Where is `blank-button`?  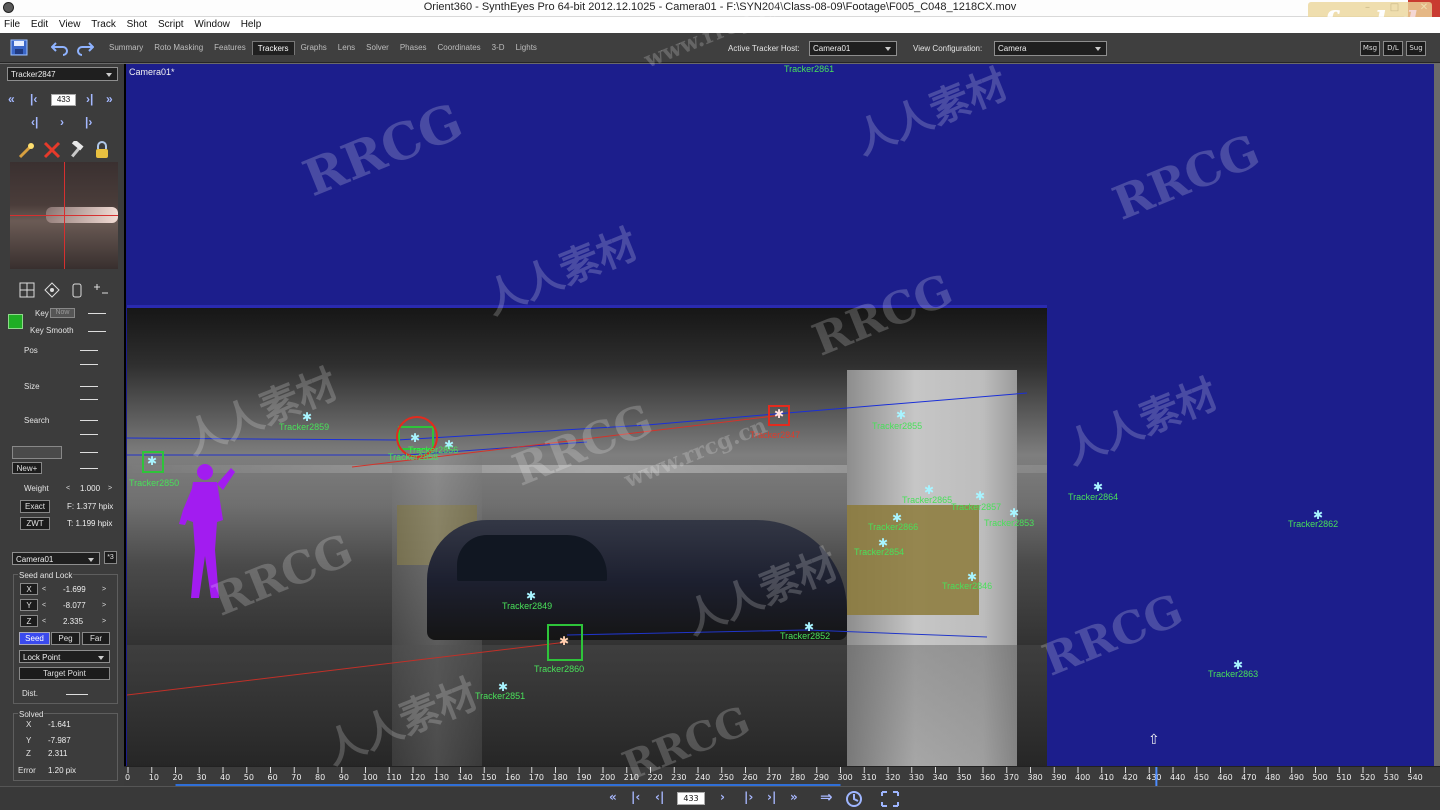 blank-button is located at coordinates (37, 452).